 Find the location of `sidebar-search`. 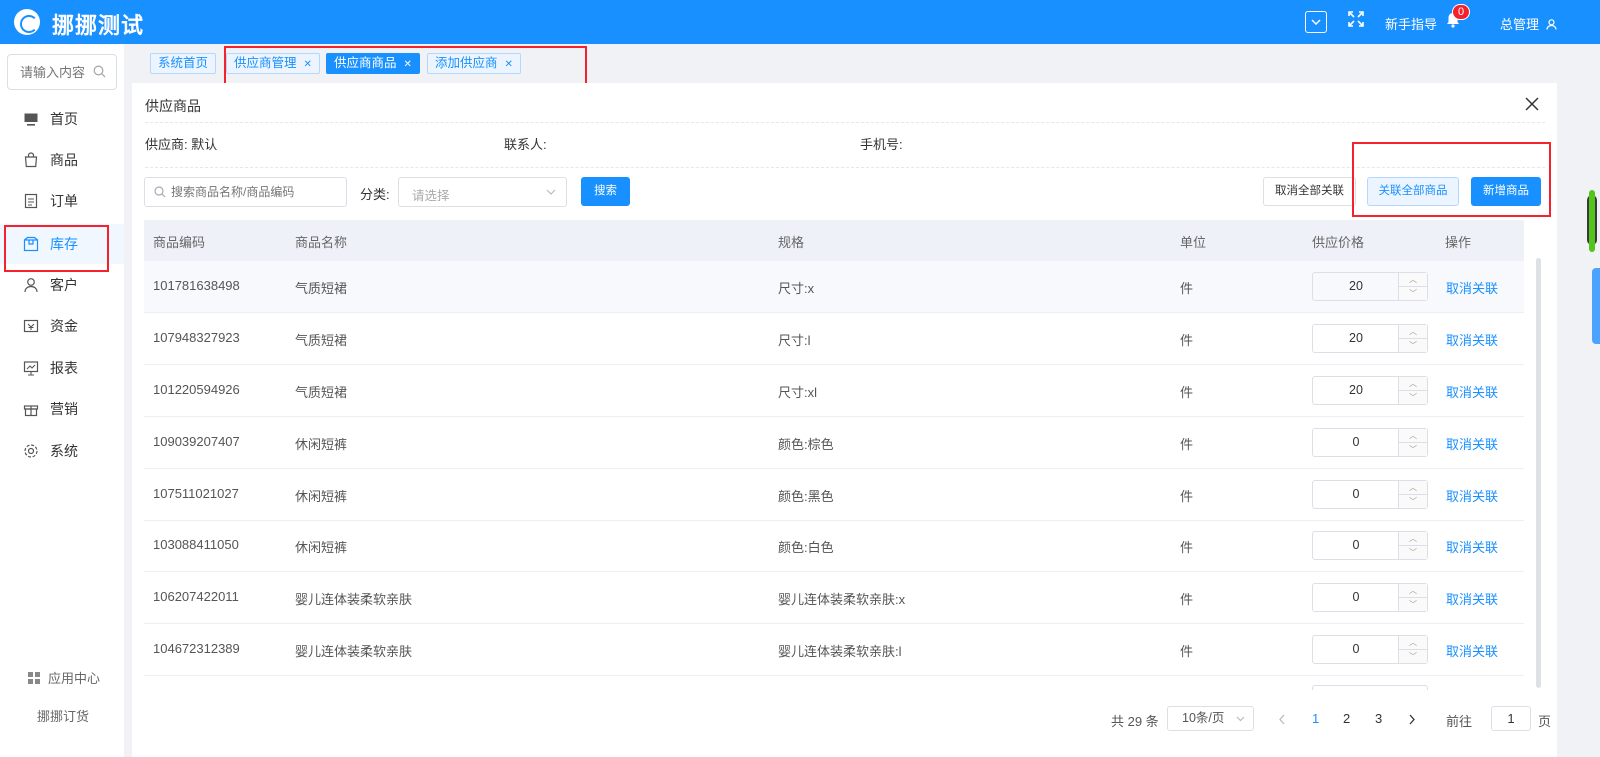

sidebar-search is located at coordinates (62, 72).